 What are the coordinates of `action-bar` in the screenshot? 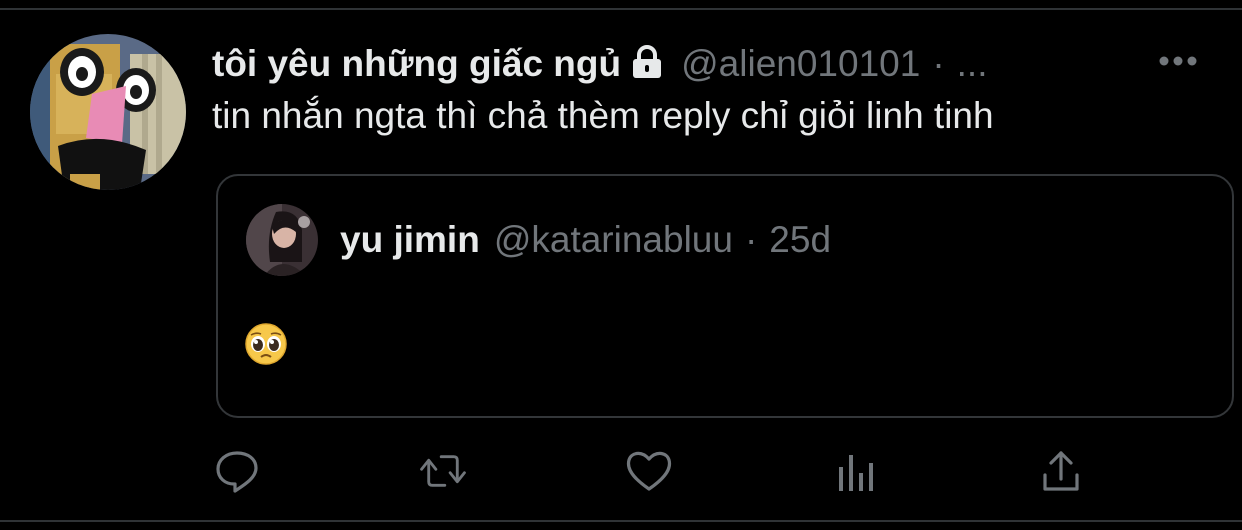 It's located at (621, 471).